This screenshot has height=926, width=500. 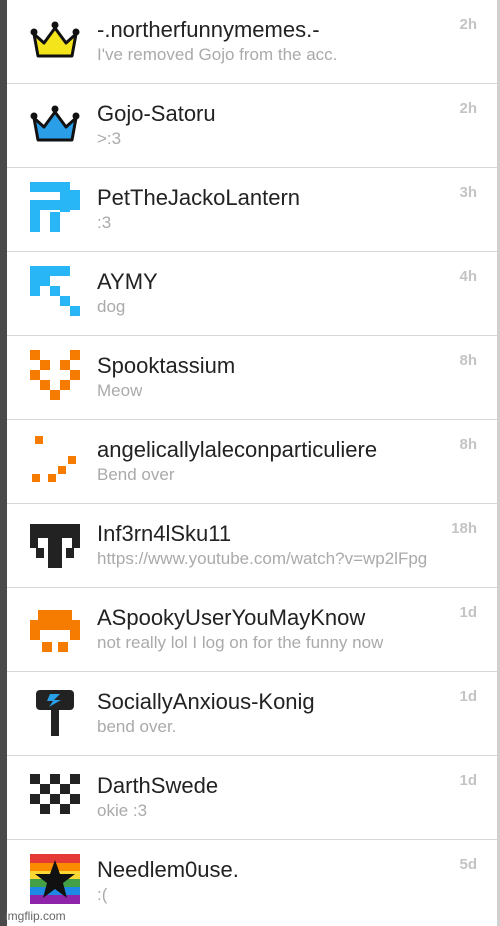 What do you see at coordinates (208, 29) in the screenshot?
I see `conversation-name: -.northerfunnymemes.-` at bounding box center [208, 29].